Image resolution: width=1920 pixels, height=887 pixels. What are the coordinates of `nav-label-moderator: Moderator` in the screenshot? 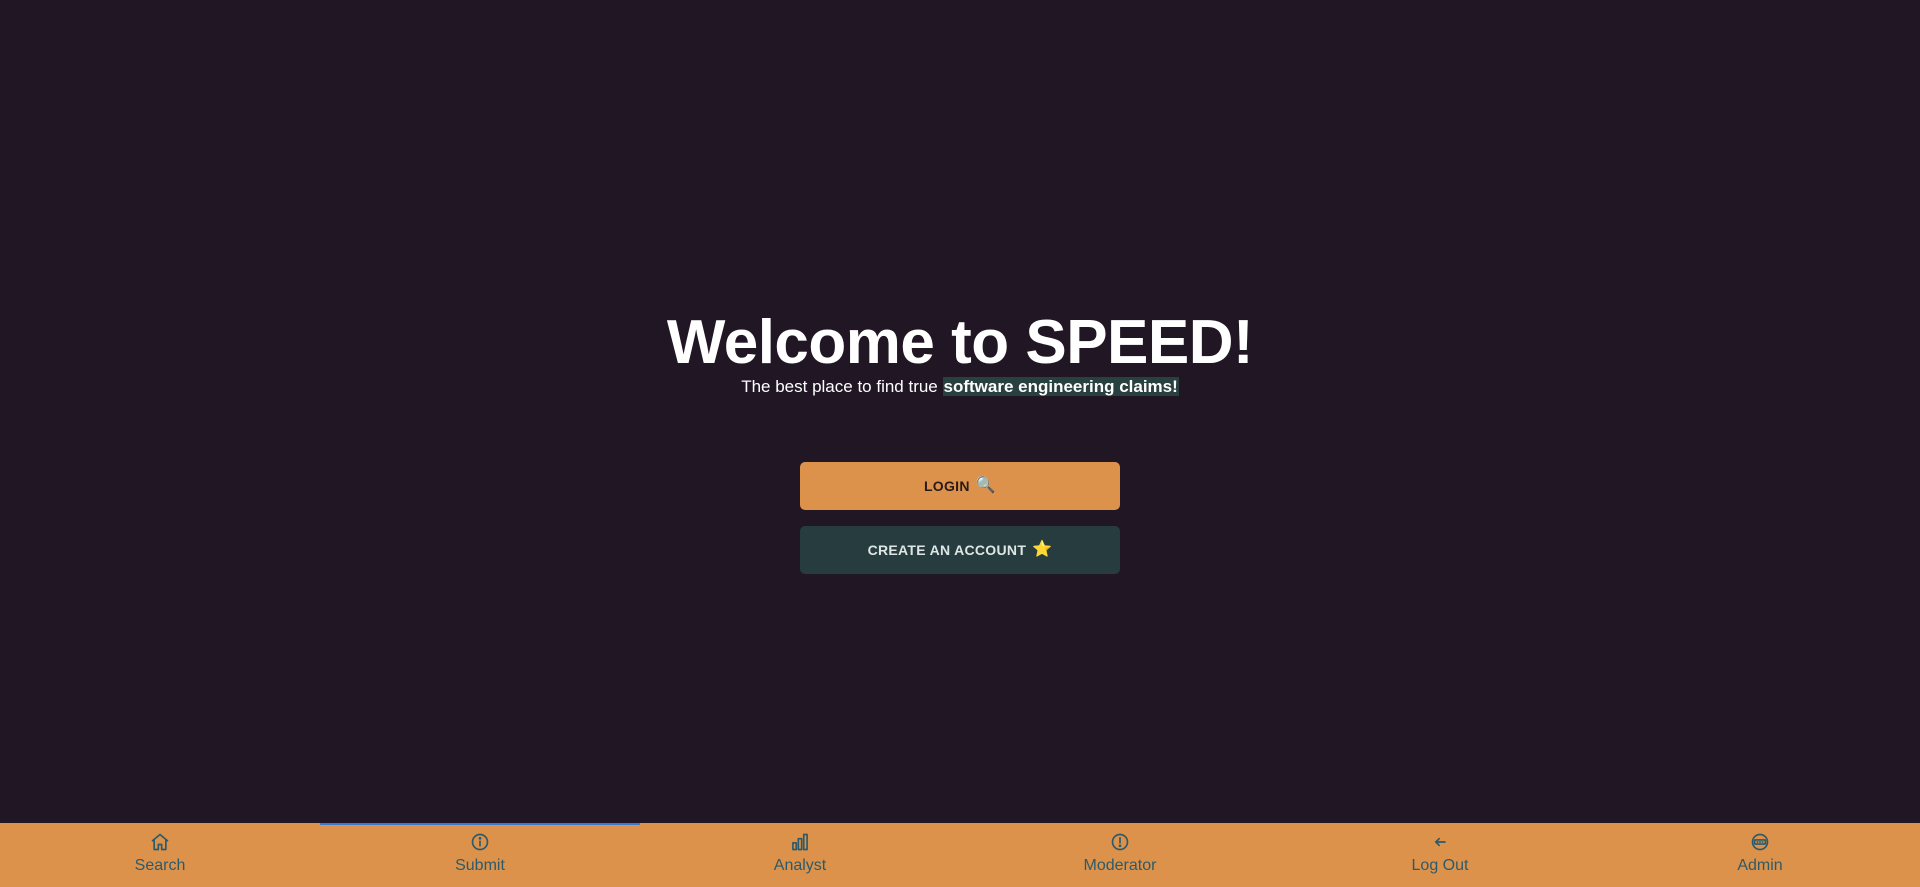 It's located at (1120, 865).